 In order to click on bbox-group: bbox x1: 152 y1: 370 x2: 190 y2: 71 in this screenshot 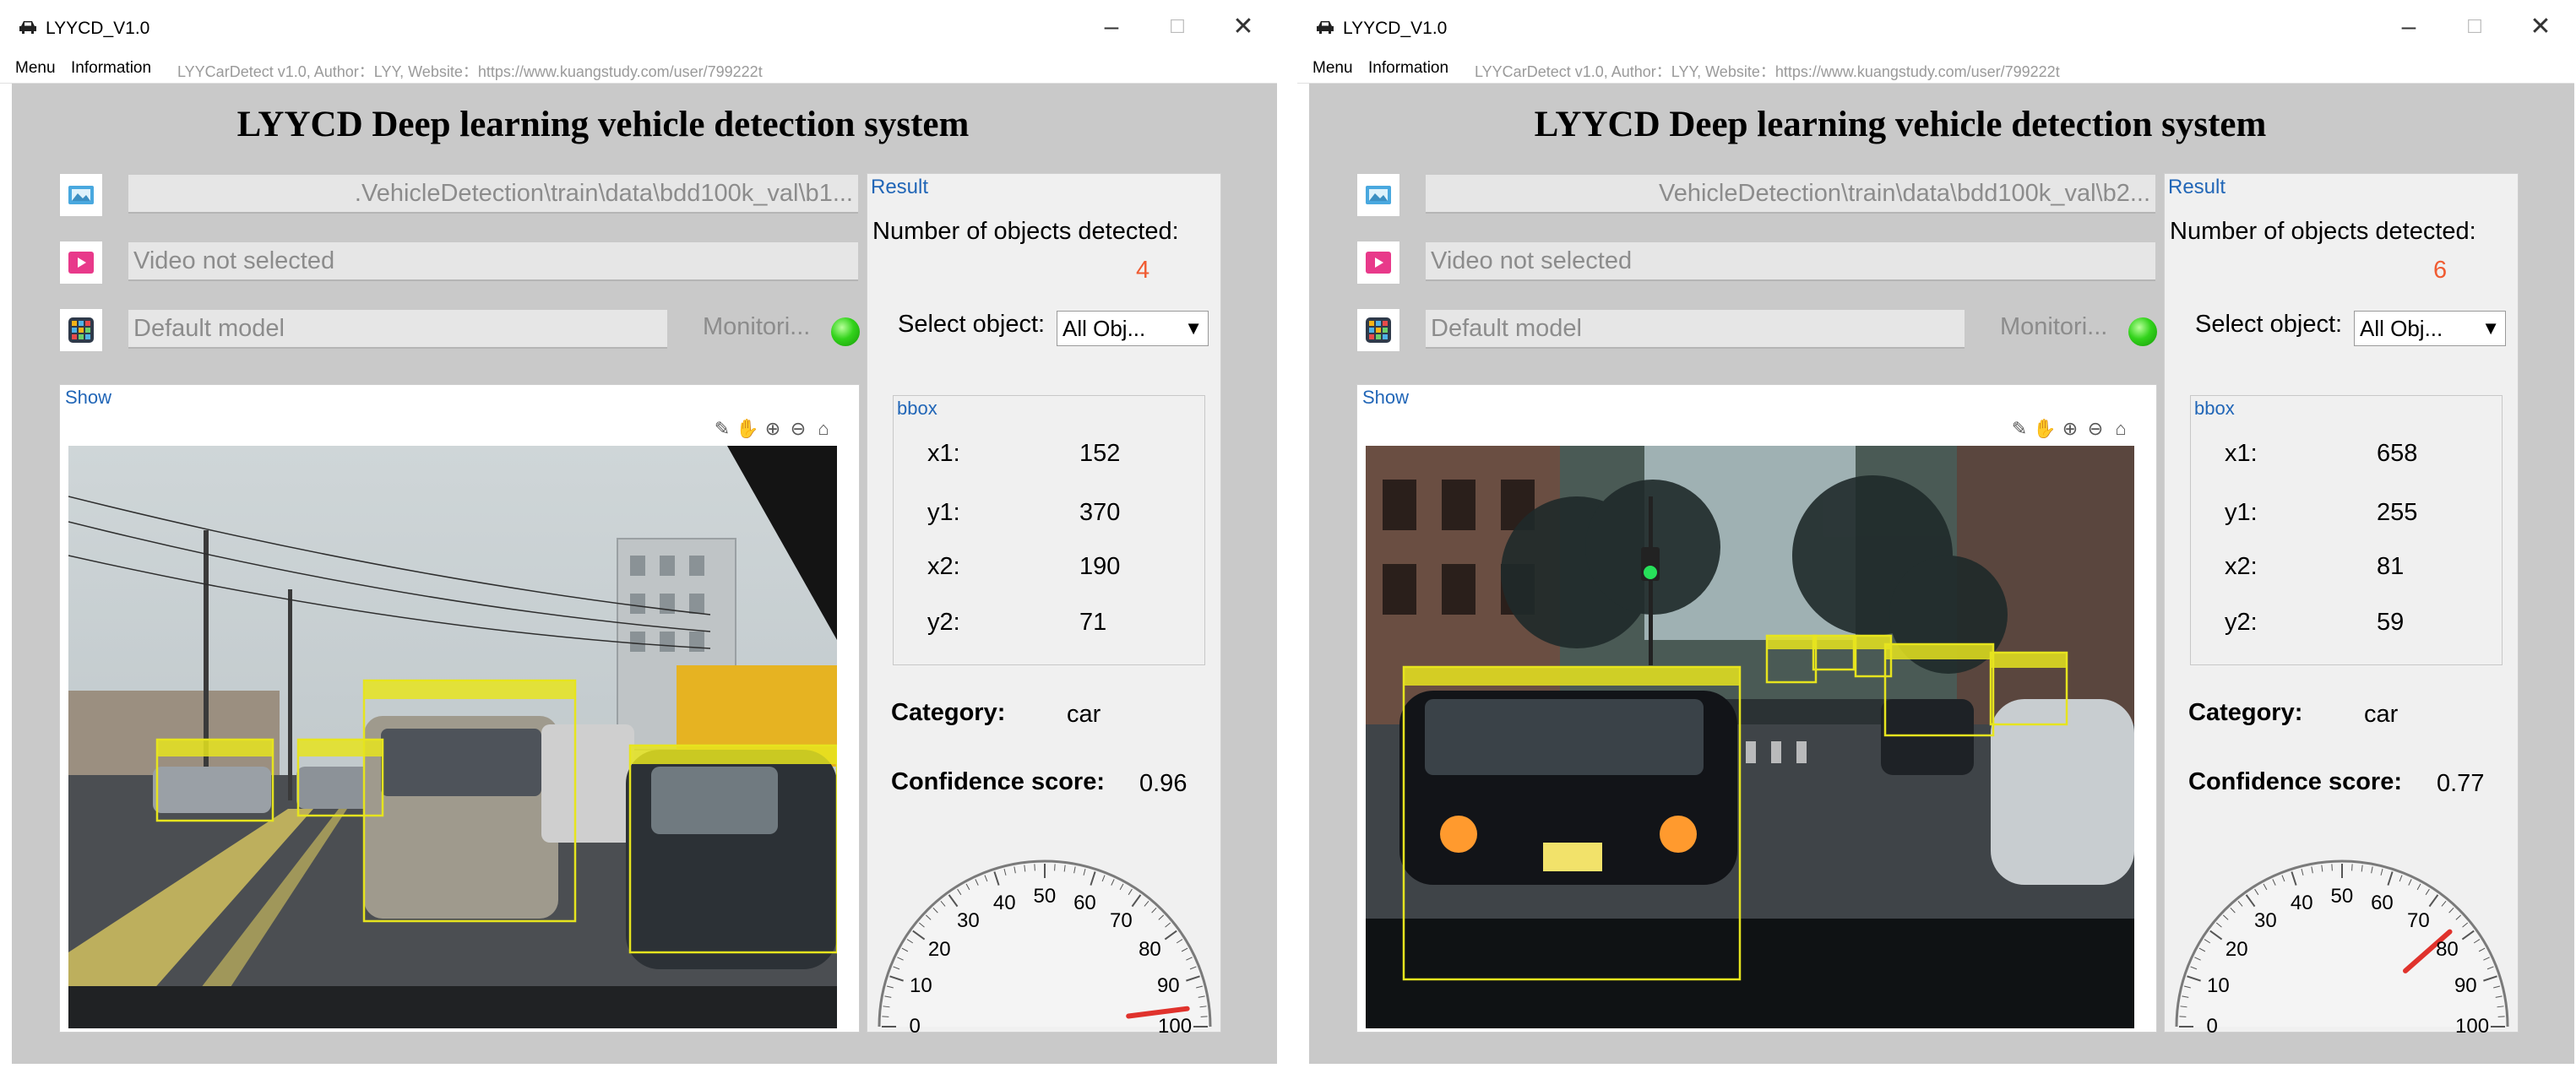, I will do `click(1049, 530)`.